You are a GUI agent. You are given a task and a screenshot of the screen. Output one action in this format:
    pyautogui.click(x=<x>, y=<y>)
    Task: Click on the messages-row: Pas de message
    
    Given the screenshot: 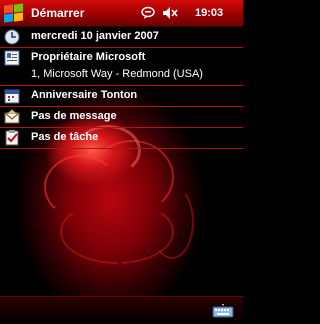 What is the action you would take?
    pyautogui.click(x=121, y=117)
    